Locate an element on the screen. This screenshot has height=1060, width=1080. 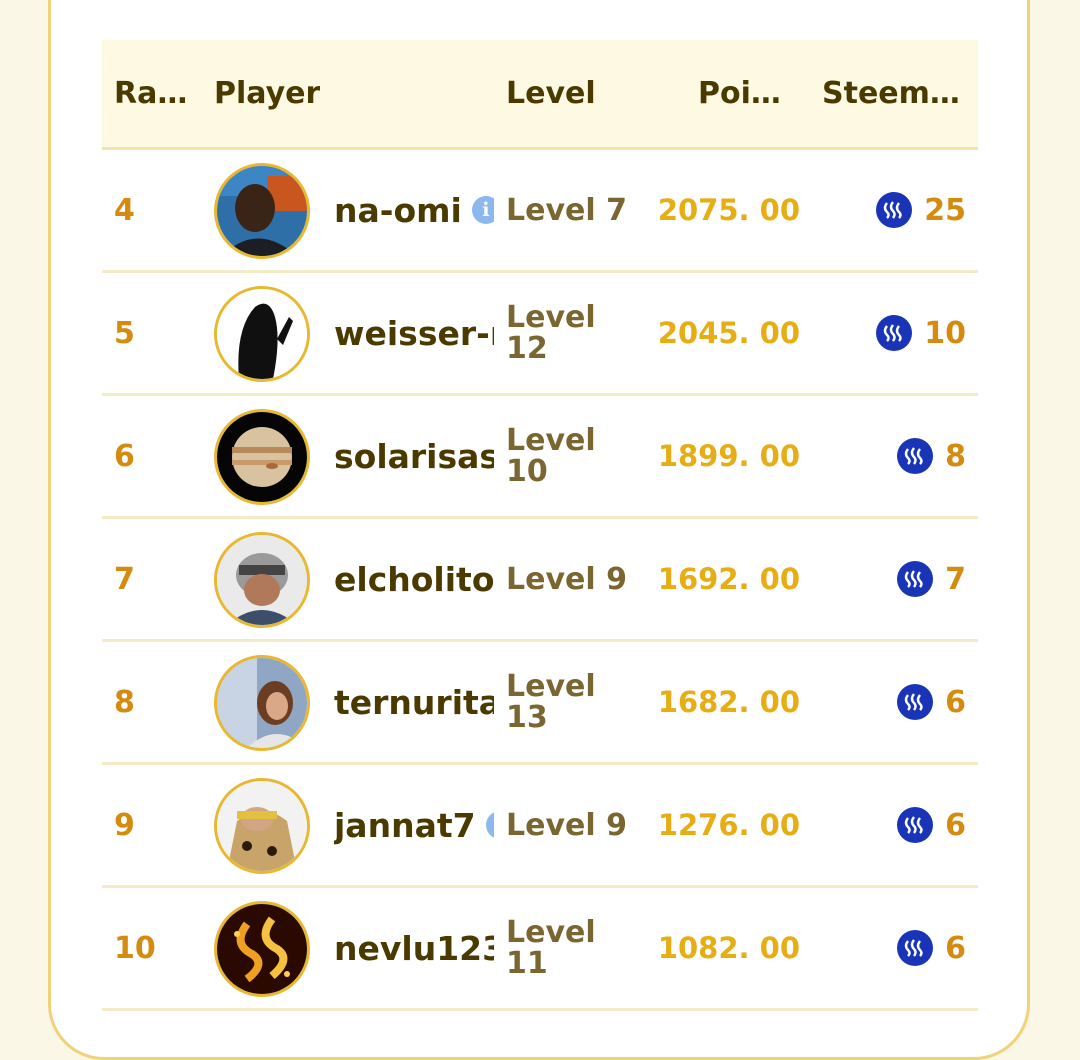
table-row: 4 na-omi i Level 7 2075. 00 25 is located at coordinates (540, 211).